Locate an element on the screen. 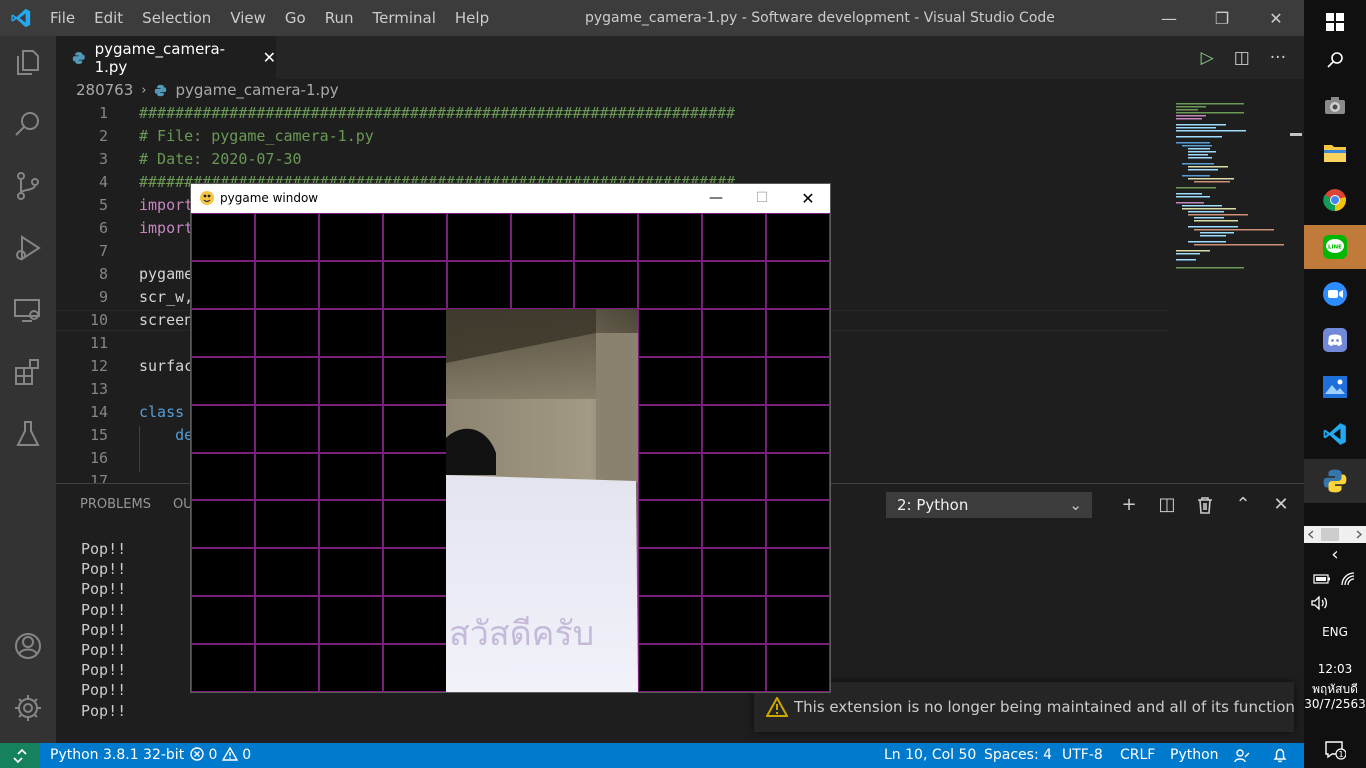  indentation: Spaces: 4 is located at coordinates (1018, 755).